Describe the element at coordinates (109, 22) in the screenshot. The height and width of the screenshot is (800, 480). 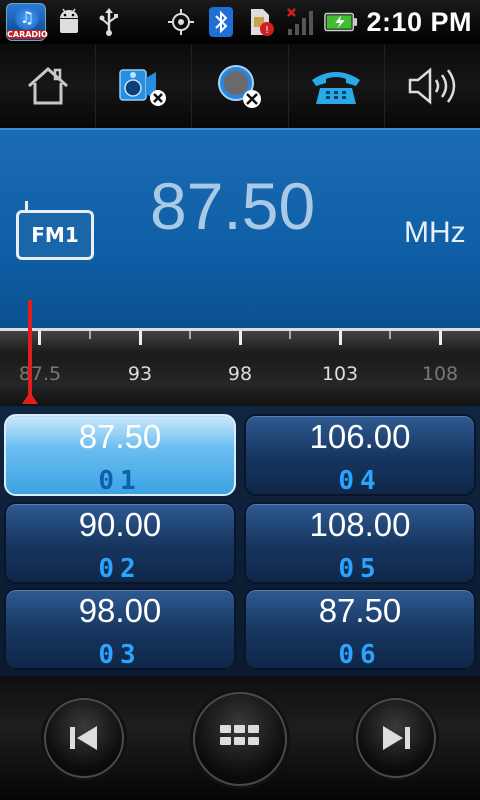
I see `usb-icon` at that location.